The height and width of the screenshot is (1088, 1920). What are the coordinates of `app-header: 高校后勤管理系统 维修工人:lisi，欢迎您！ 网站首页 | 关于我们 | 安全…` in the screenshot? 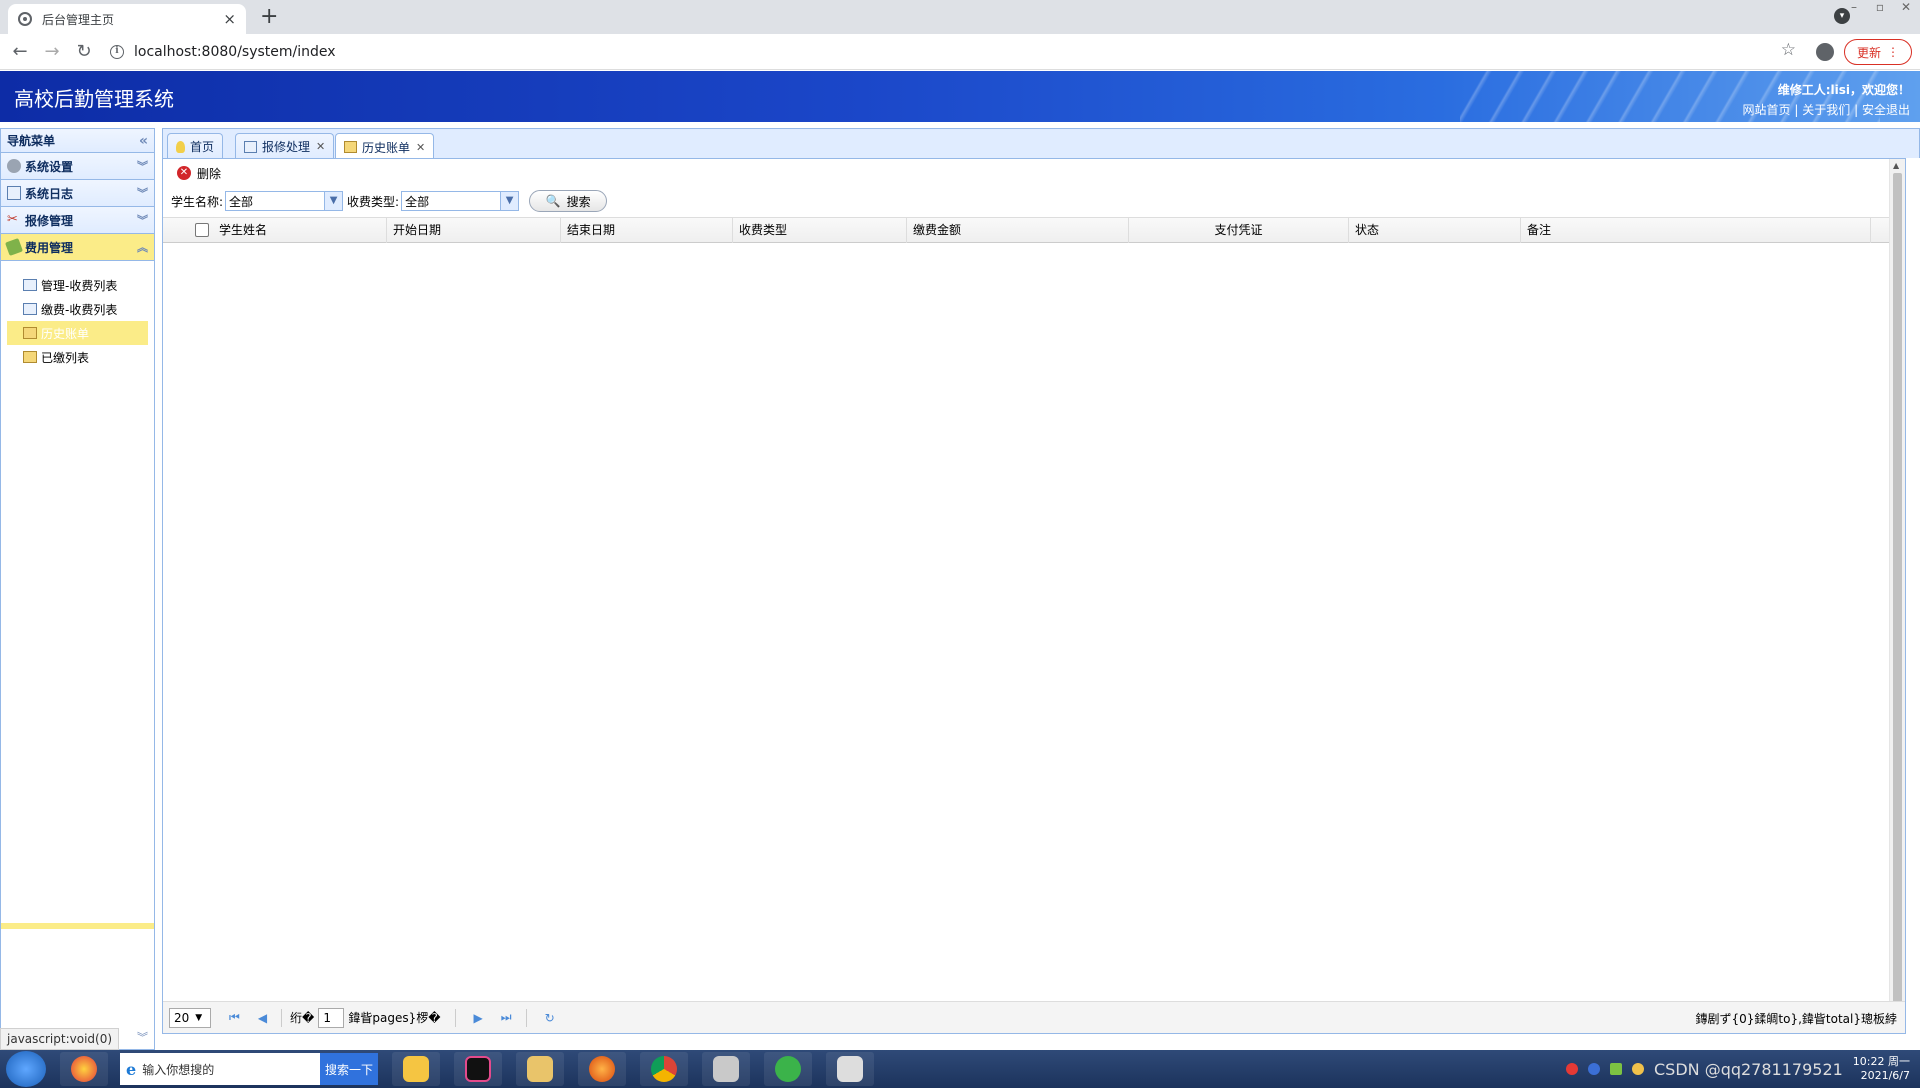 It's located at (960, 96).